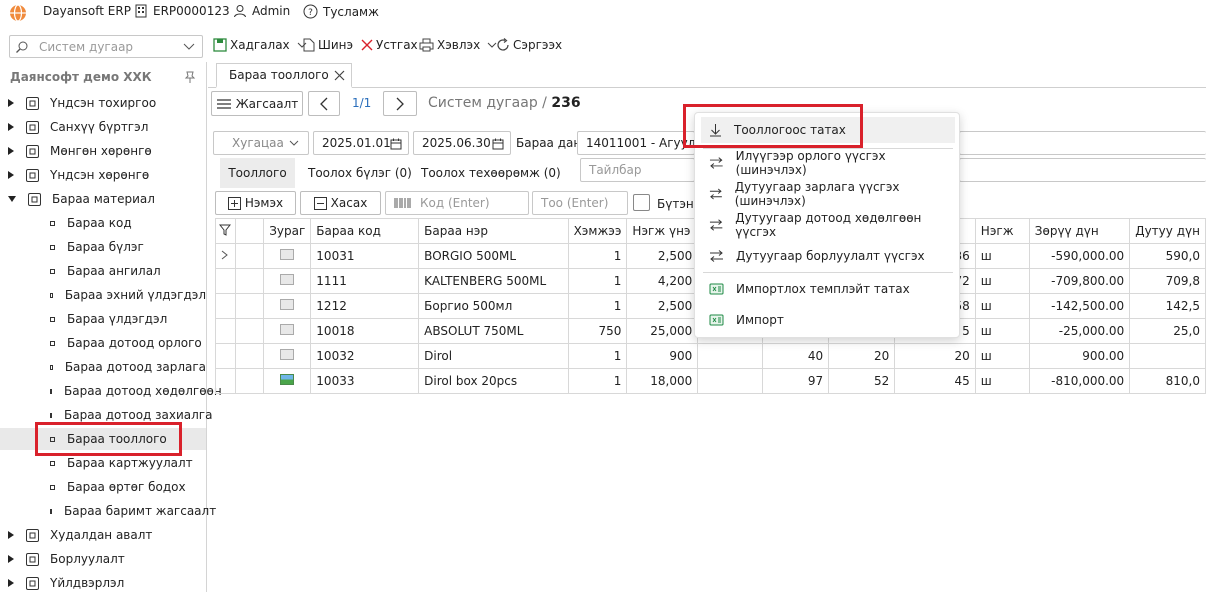 Image resolution: width=1206 pixels, height=592 pixels. What do you see at coordinates (828, 194) in the screenshot?
I see `menu-item-shortage-expense: Дутуугаар зарлага үүсгэх (шинэчлэх)` at bounding box center [828, 194].